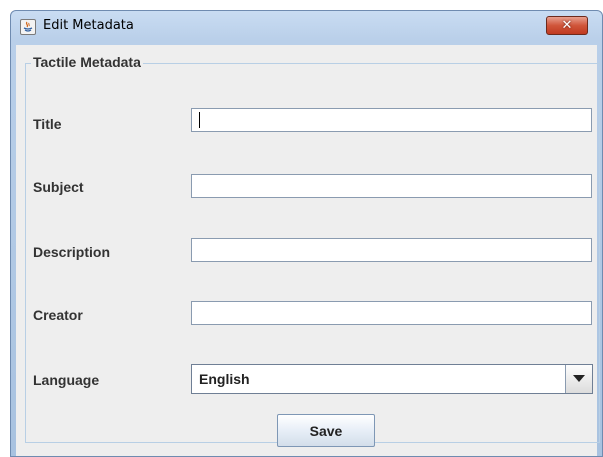  What do you see at coordinates (391, 250) in the screenshot?
I see `description-input` at bounding box center [391, 250].